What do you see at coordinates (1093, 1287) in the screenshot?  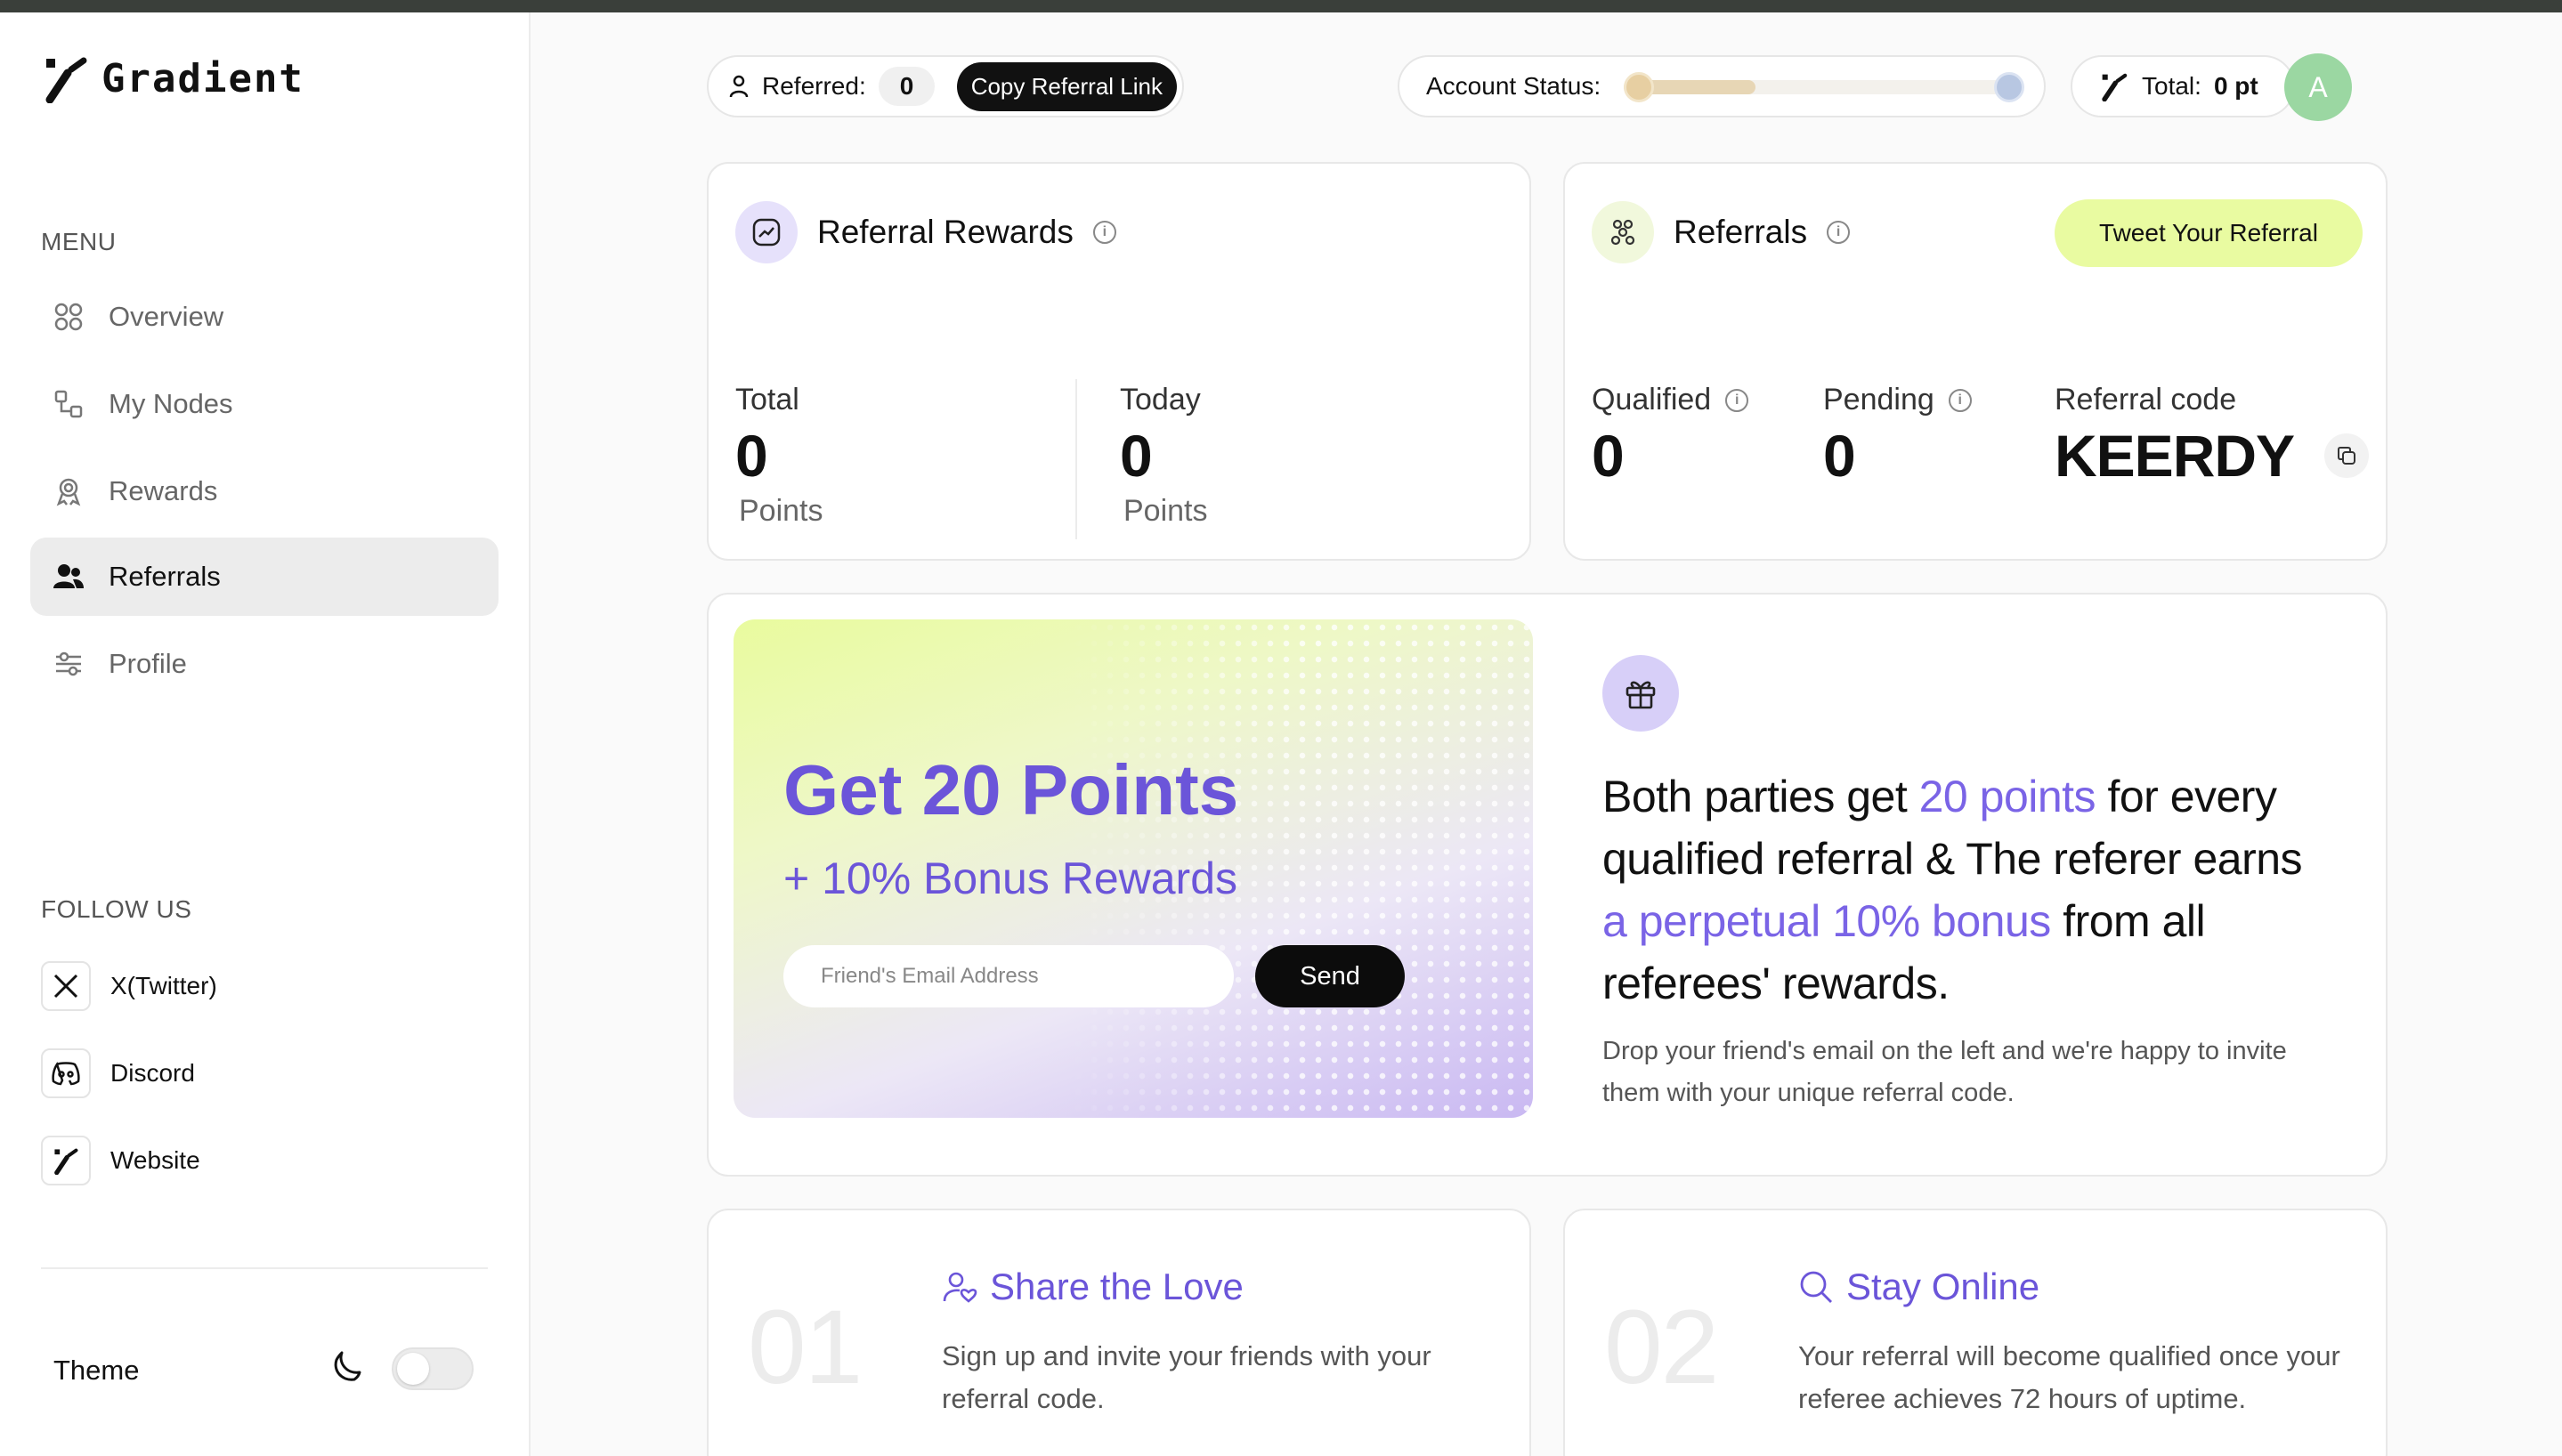 I see `step-title: Share the Love` at bounding box center [1093, 1287].